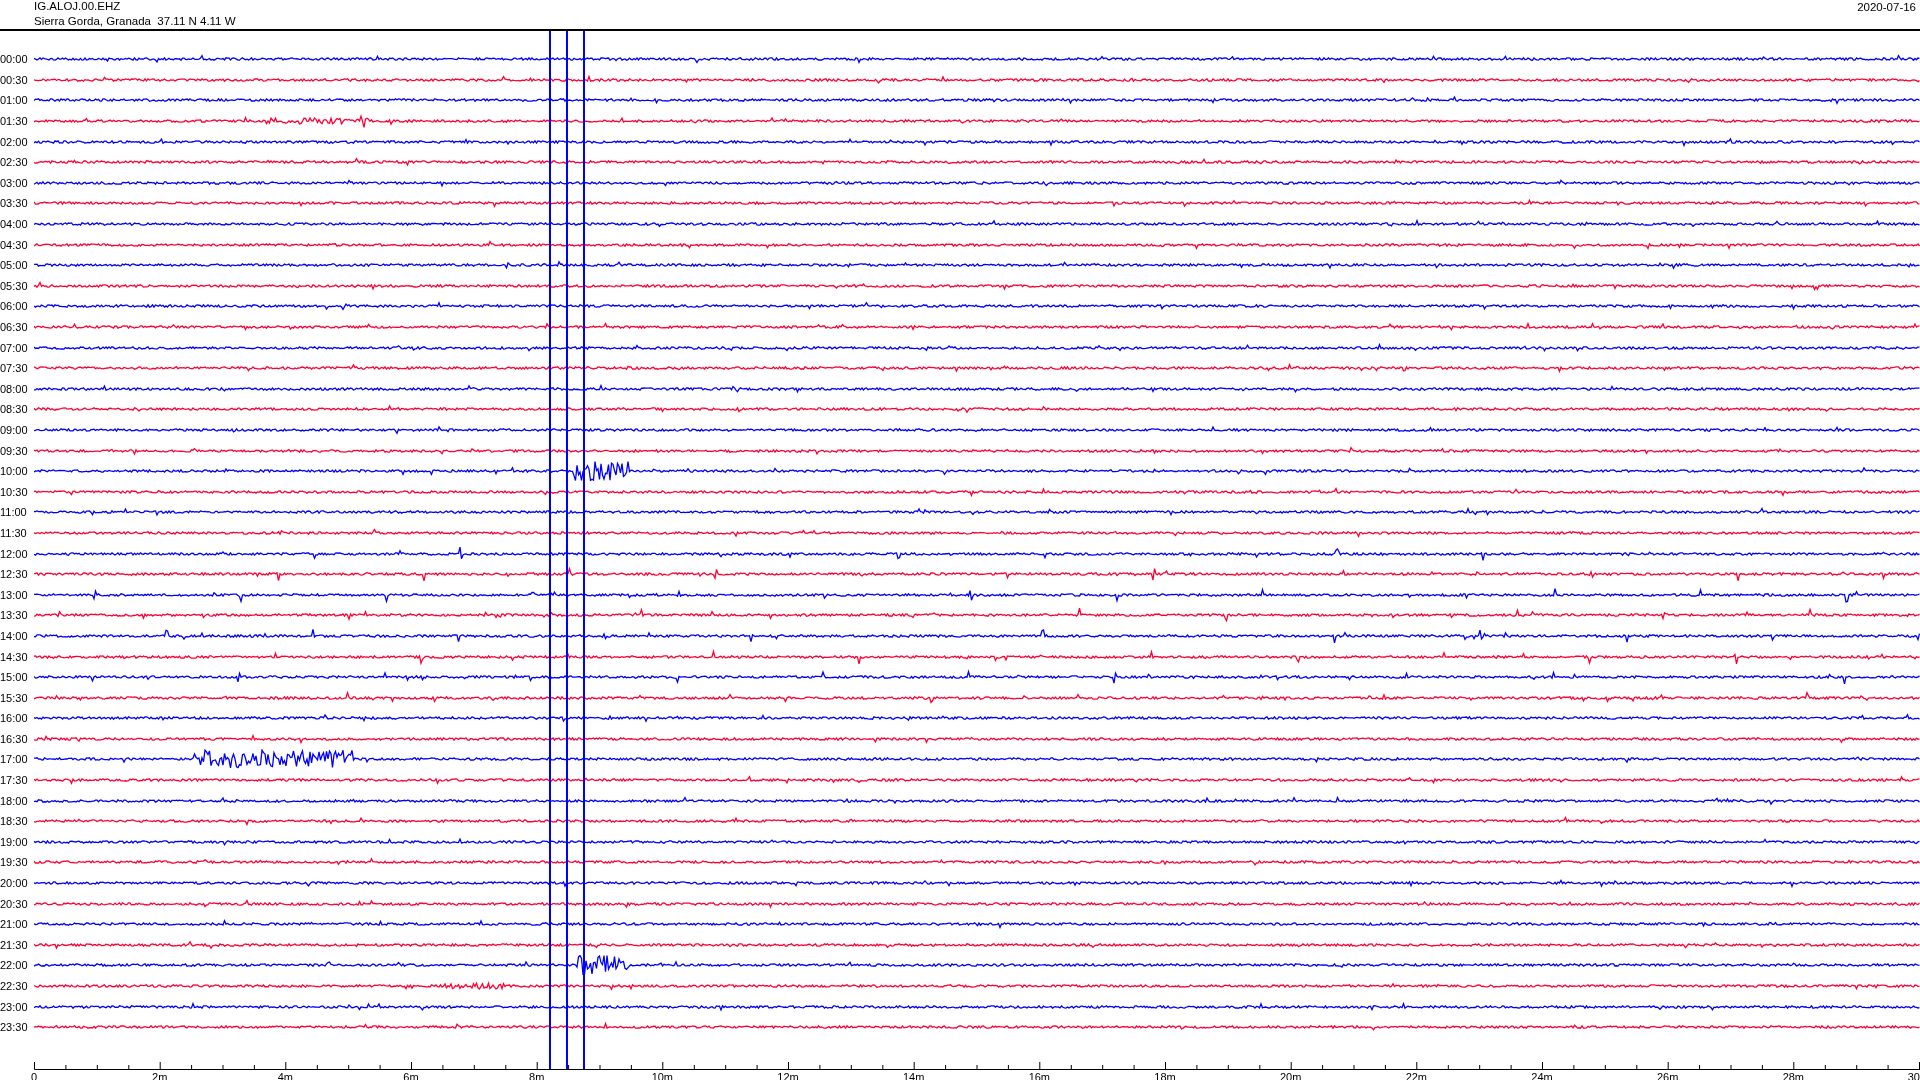  What do you see at coordinates (14, 574) in the screenshot?
I see `time-label: 12:30` at bounding box center [14, 574].